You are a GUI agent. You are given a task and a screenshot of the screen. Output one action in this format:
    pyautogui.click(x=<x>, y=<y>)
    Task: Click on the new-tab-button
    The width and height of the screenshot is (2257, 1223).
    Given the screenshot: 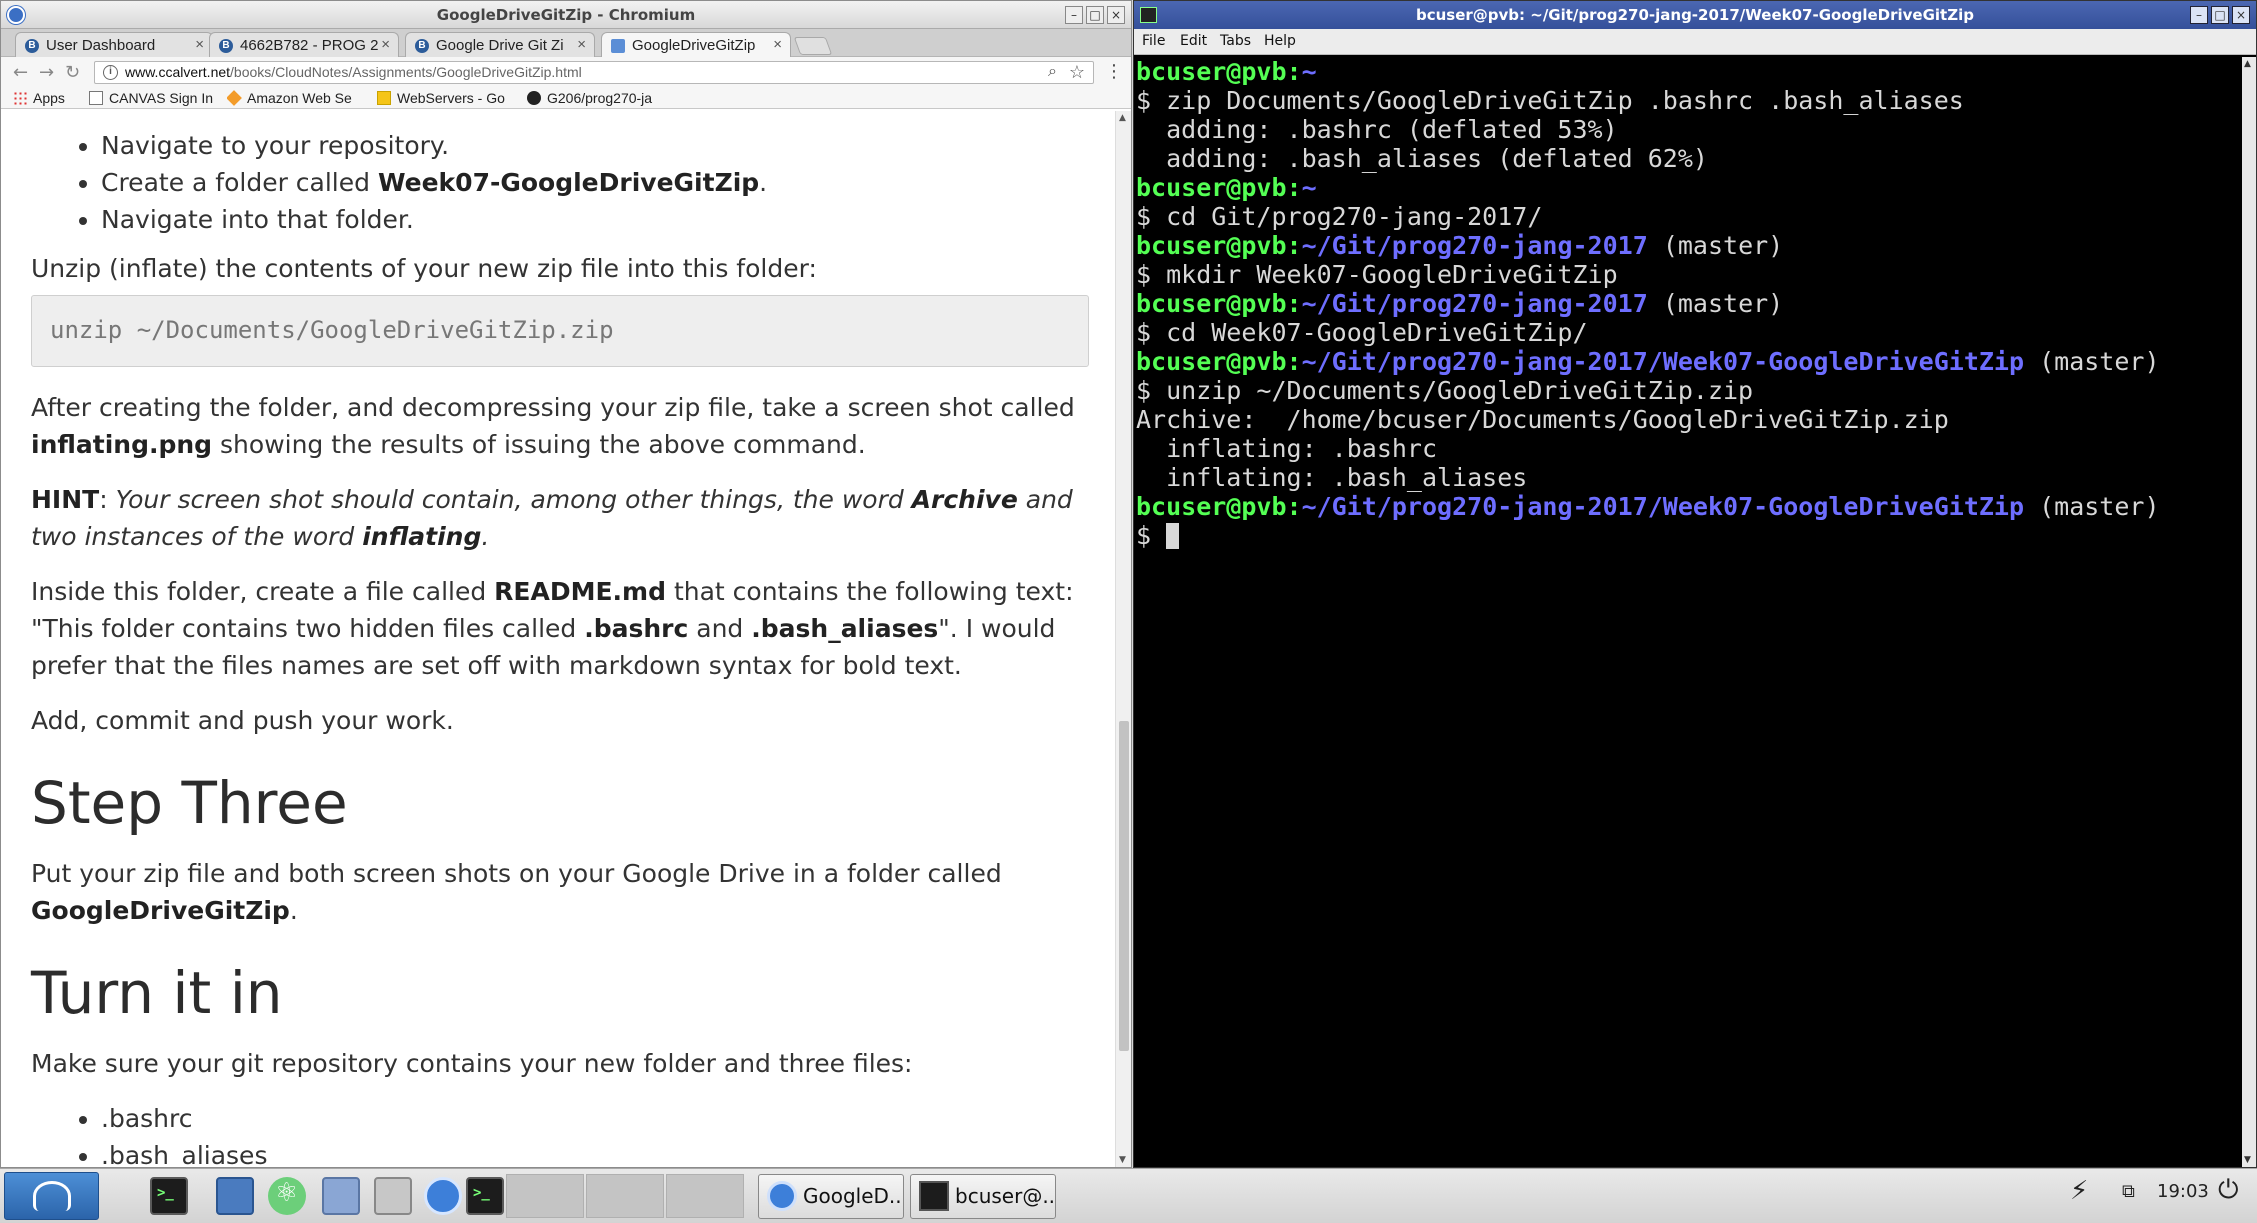 What is the action you would take?
    pyautogui.click(x=813, y=46)
    